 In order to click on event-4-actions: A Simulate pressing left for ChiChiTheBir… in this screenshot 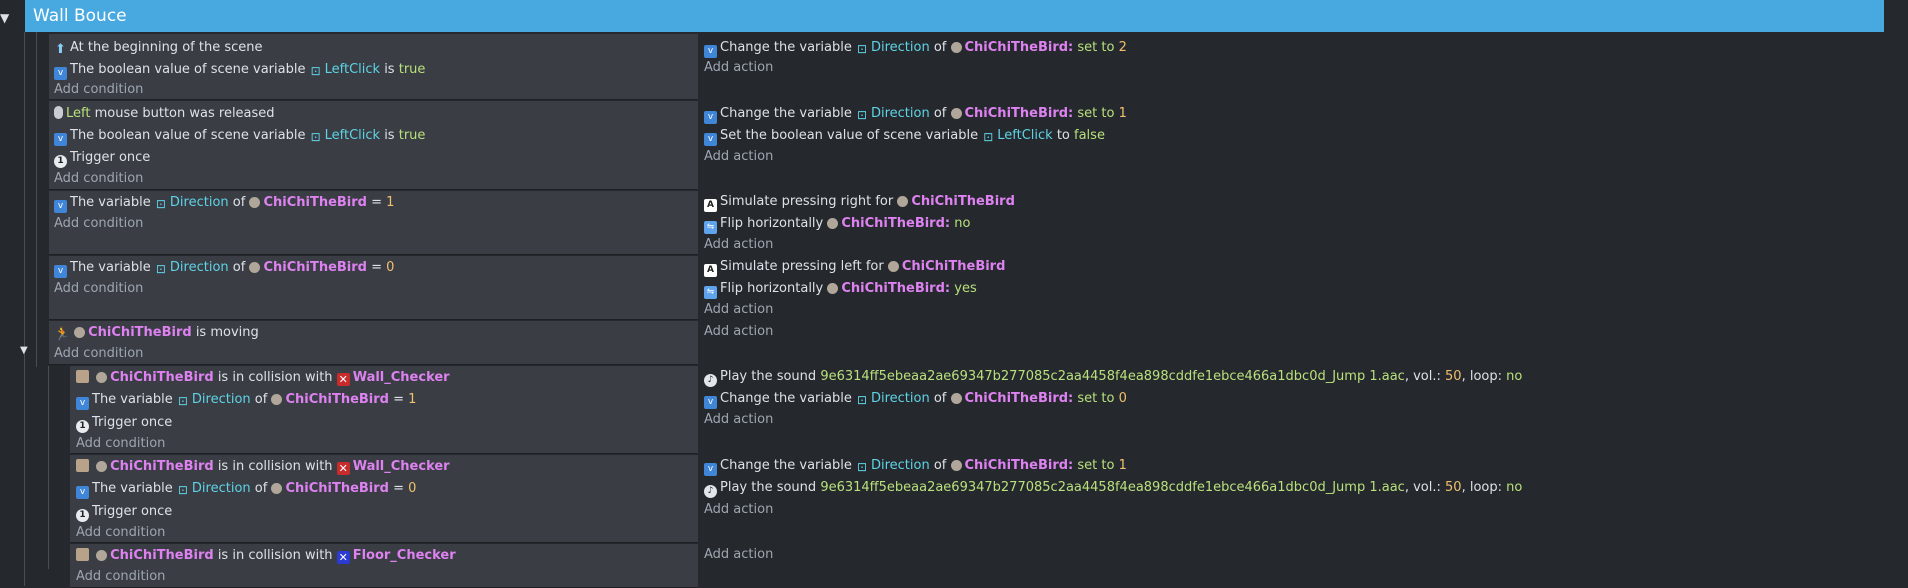, I will do `click(1291, 288)`.